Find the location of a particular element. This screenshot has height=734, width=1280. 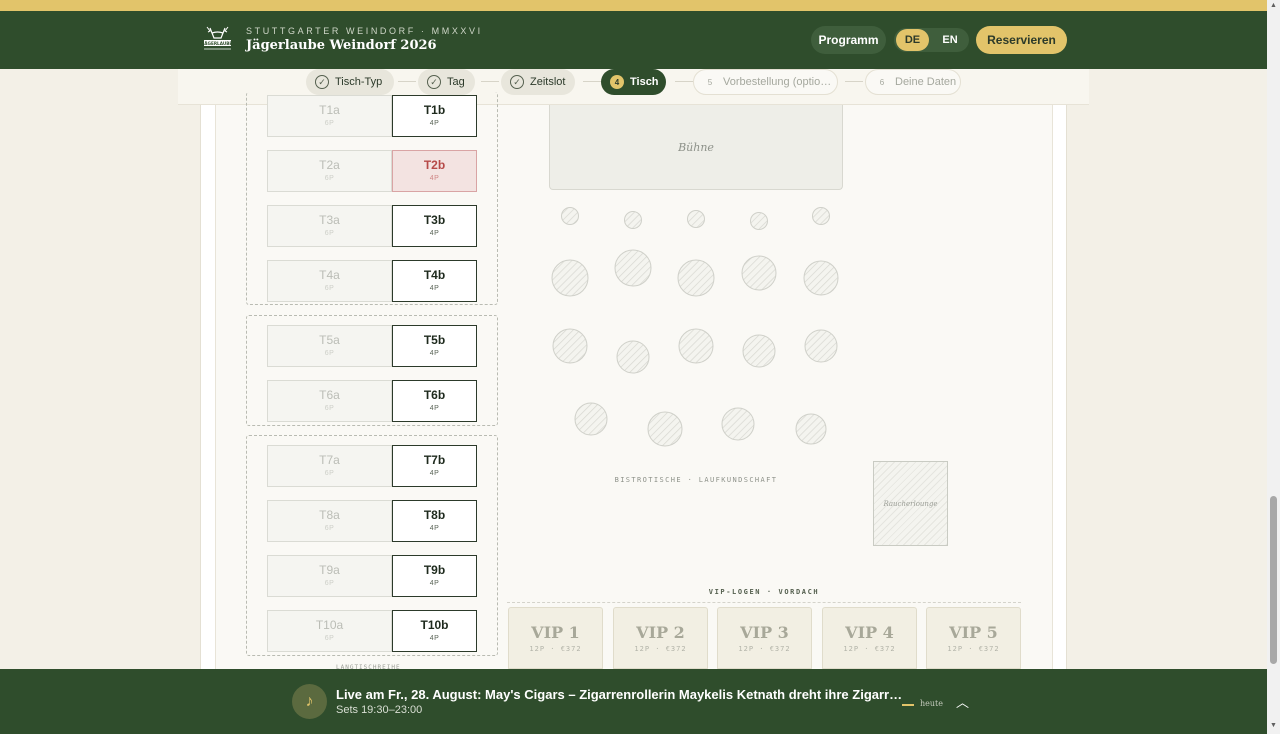

table-t3b: T3b 4P is located at coordinates (434, 226).